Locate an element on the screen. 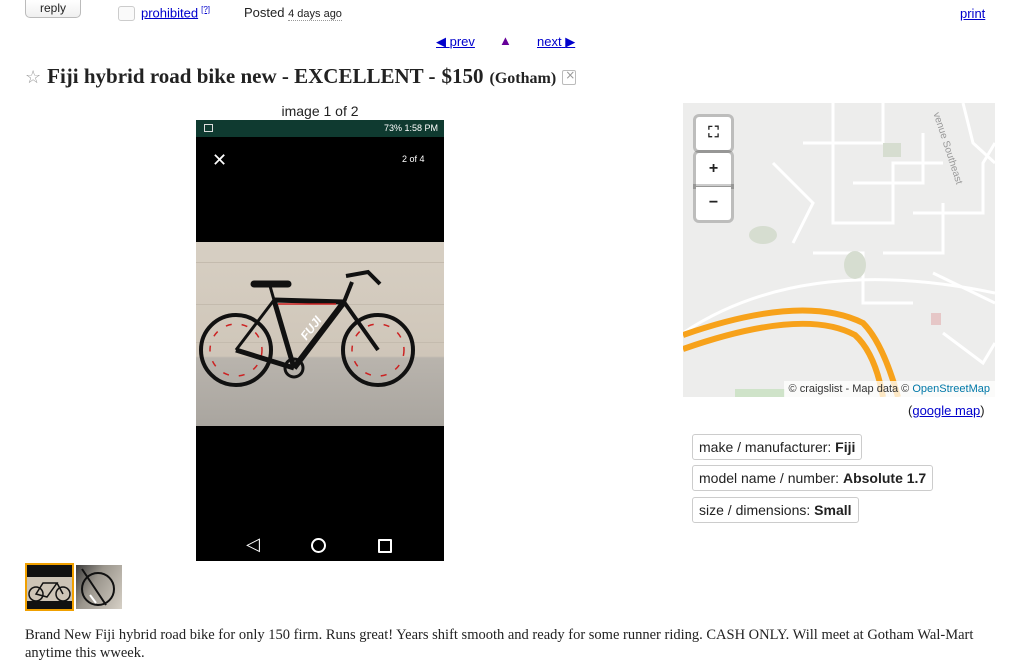  prev-link: ◀ prev is located at coordinates (455, 42).